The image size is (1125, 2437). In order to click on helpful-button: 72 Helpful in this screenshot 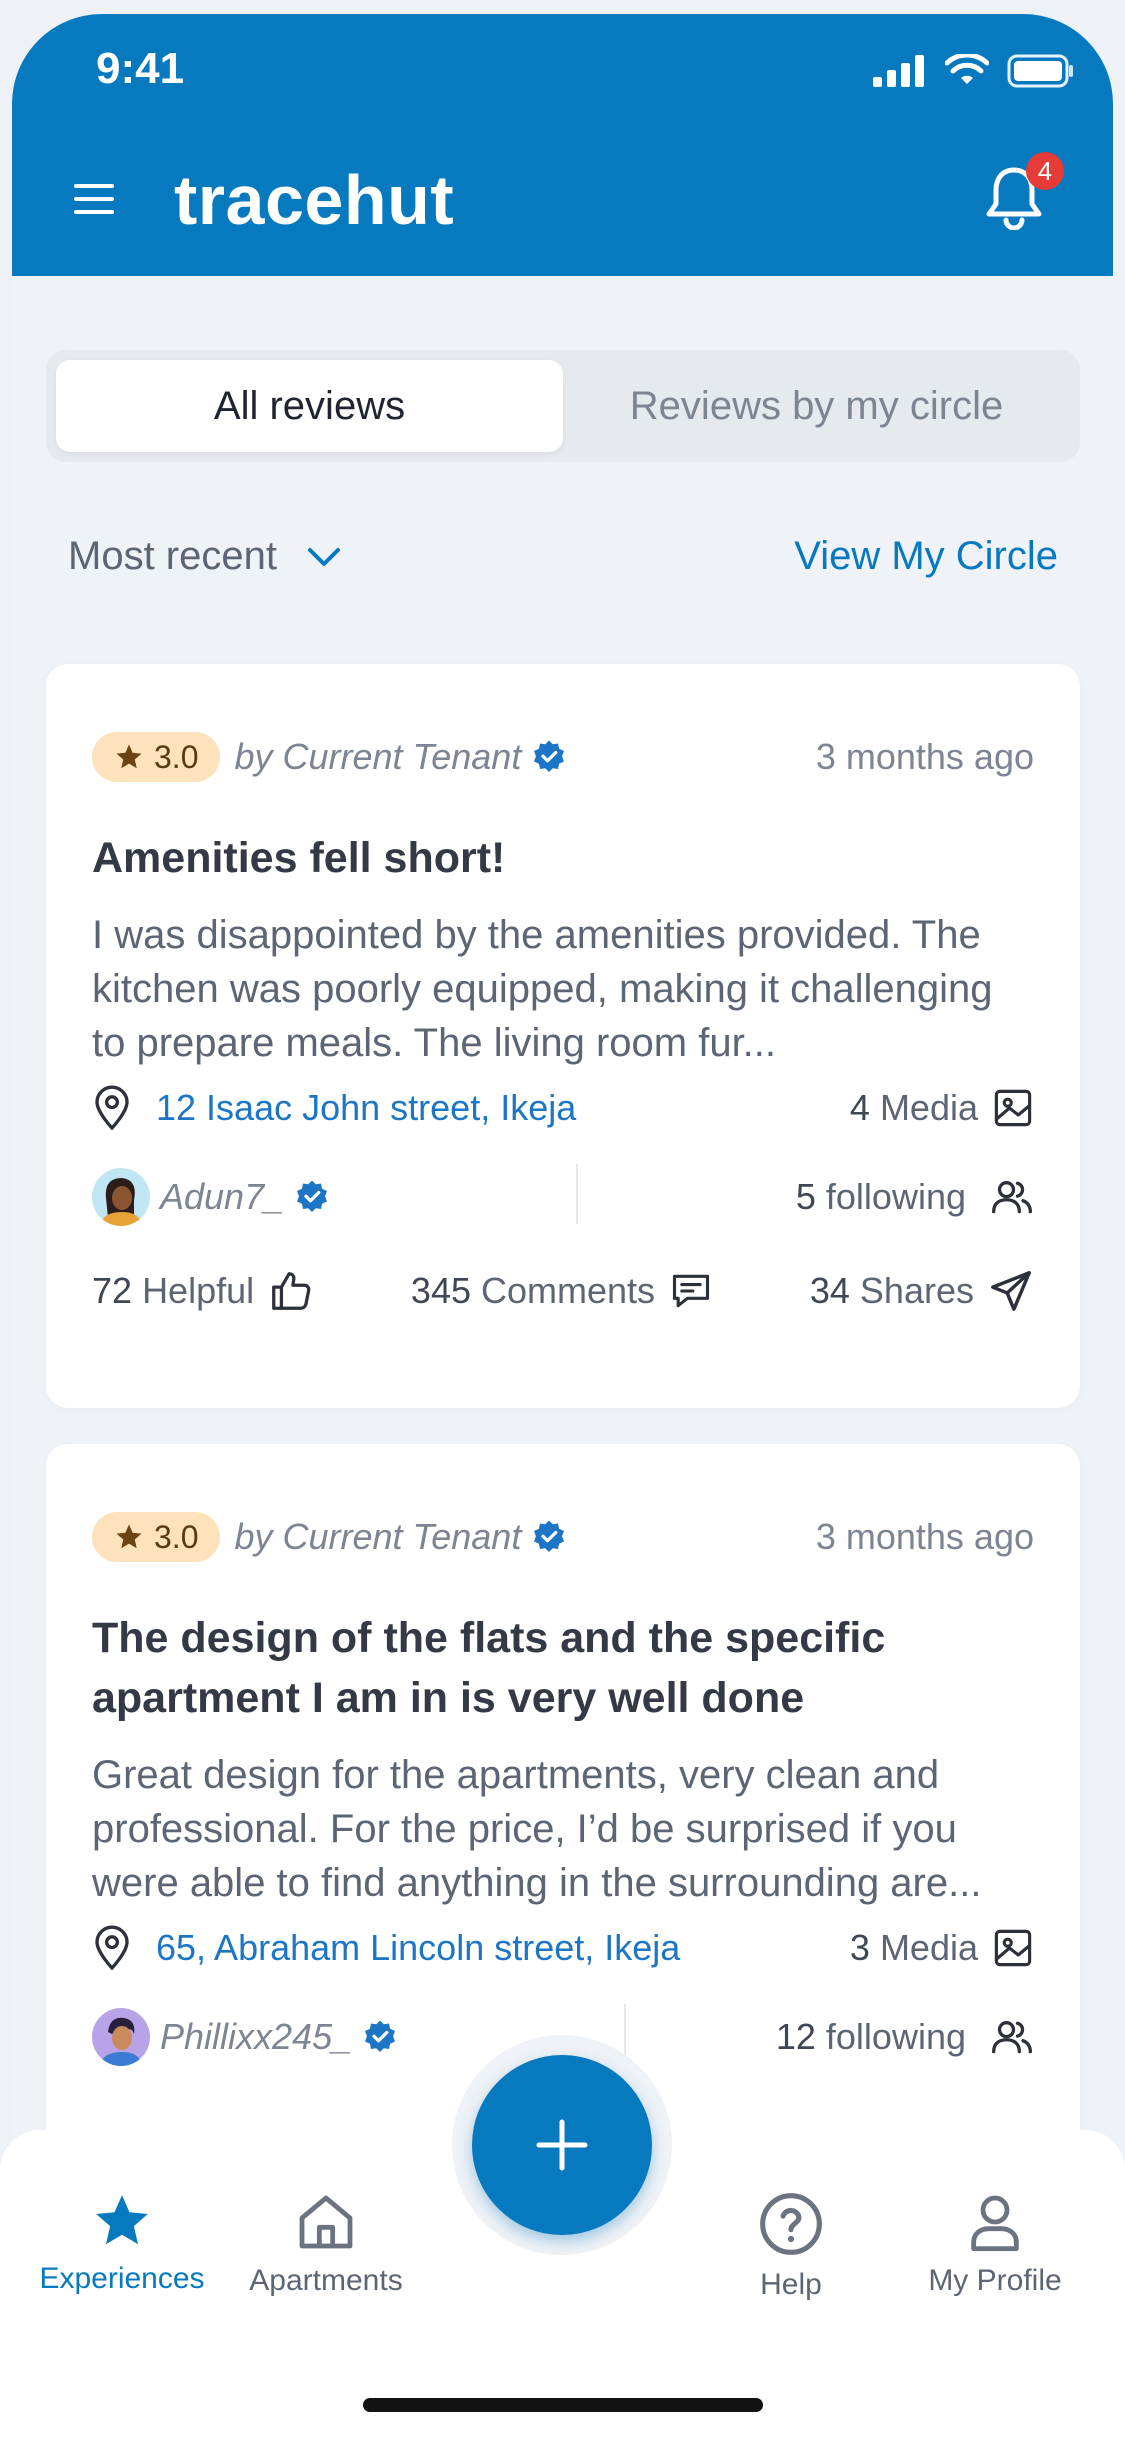, I will do `click(203, 1291)`.